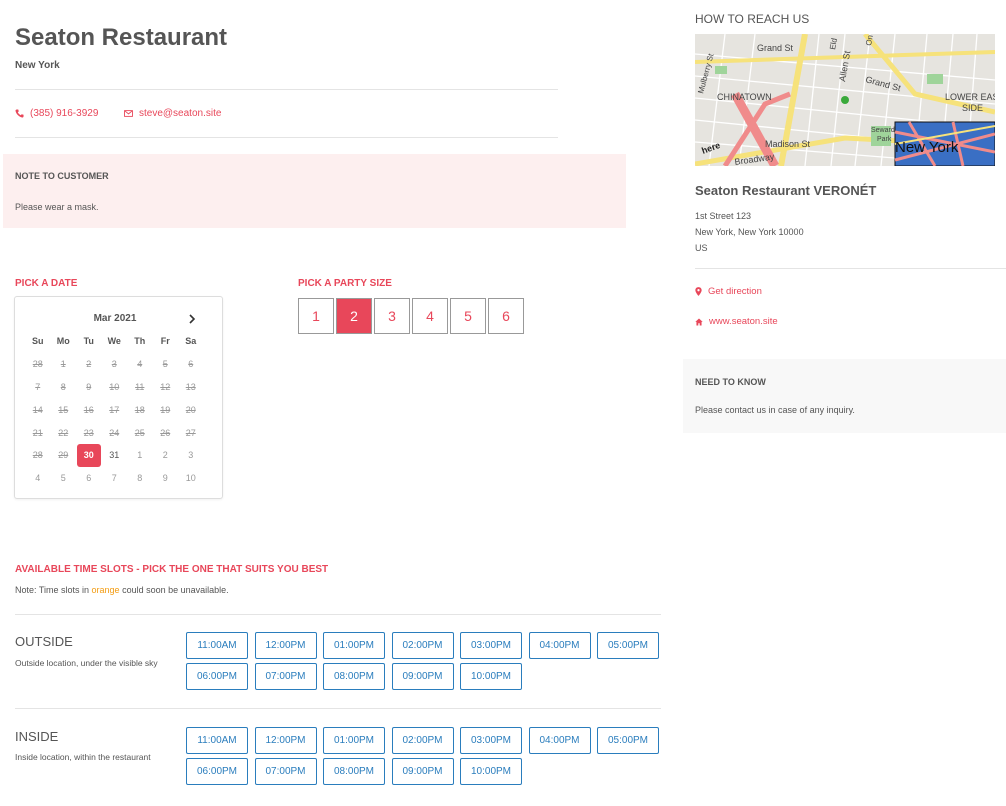 The image size is (1006, 806). Describe the element at coordinates (174, 590) in the screenshot. I see `slots-note-suffix: could soon be unavailable.` at that location.